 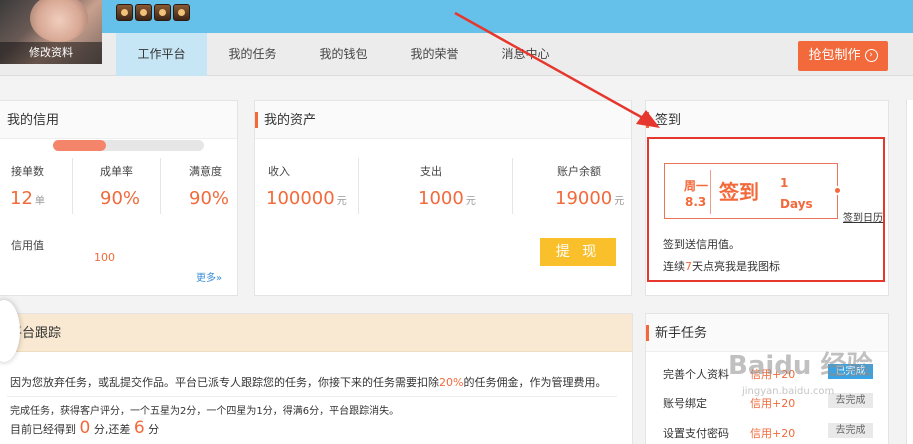 I want to click on order-rate-value: 90%, so click(x=120, y=198).